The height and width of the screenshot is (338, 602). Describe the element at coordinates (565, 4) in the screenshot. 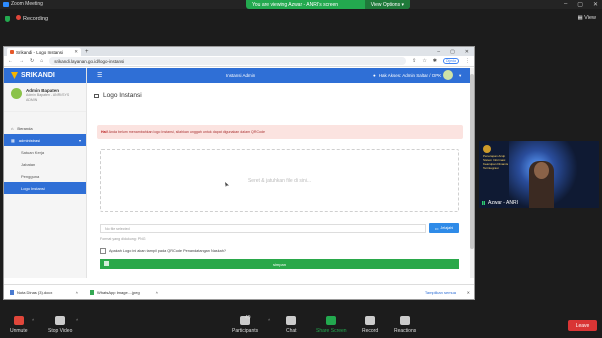

I see `minimize-icon: –` at that location.